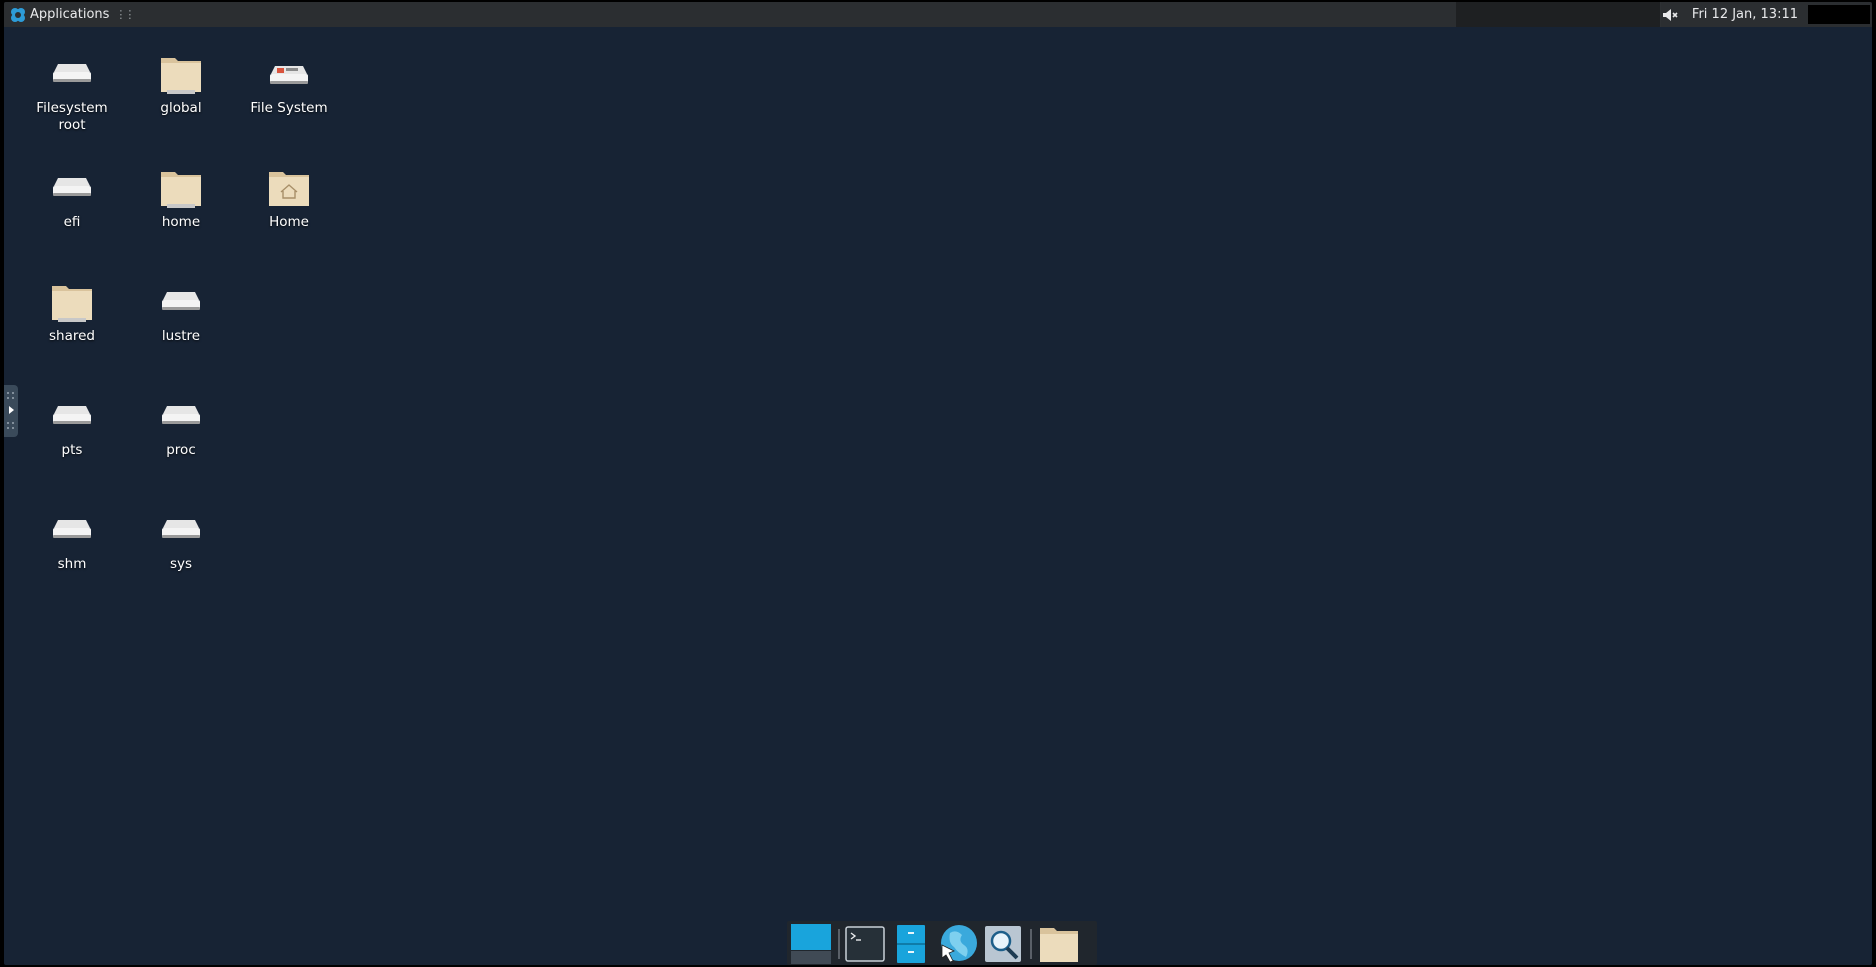 This screenshot has width=1876, height=967. What do you see at coordinates (72, 93) in the screenshot?
I see `desktop-icon-filesystem-root: Filesystem root` at bounding box center [72, 93].